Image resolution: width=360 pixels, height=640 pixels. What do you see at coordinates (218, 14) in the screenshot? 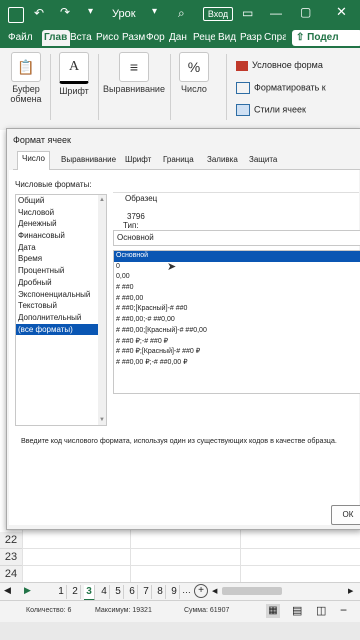
I see `signin-button: Вход` at bounding box center [218, 14].